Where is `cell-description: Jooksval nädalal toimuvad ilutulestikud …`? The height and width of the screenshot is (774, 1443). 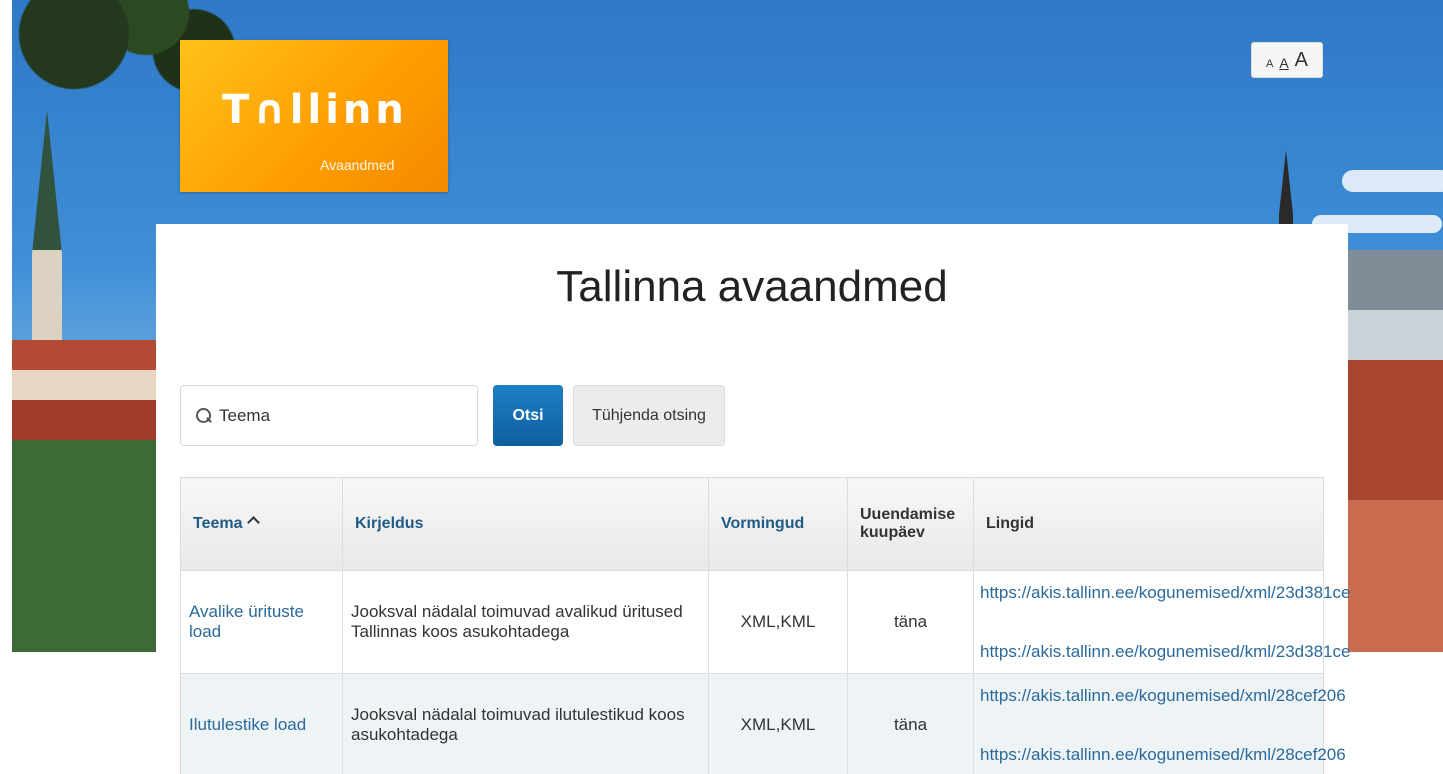
cell-description: Jooksval nädalal toimuvad ilutulestikud … is located at coordinates (525, 723).